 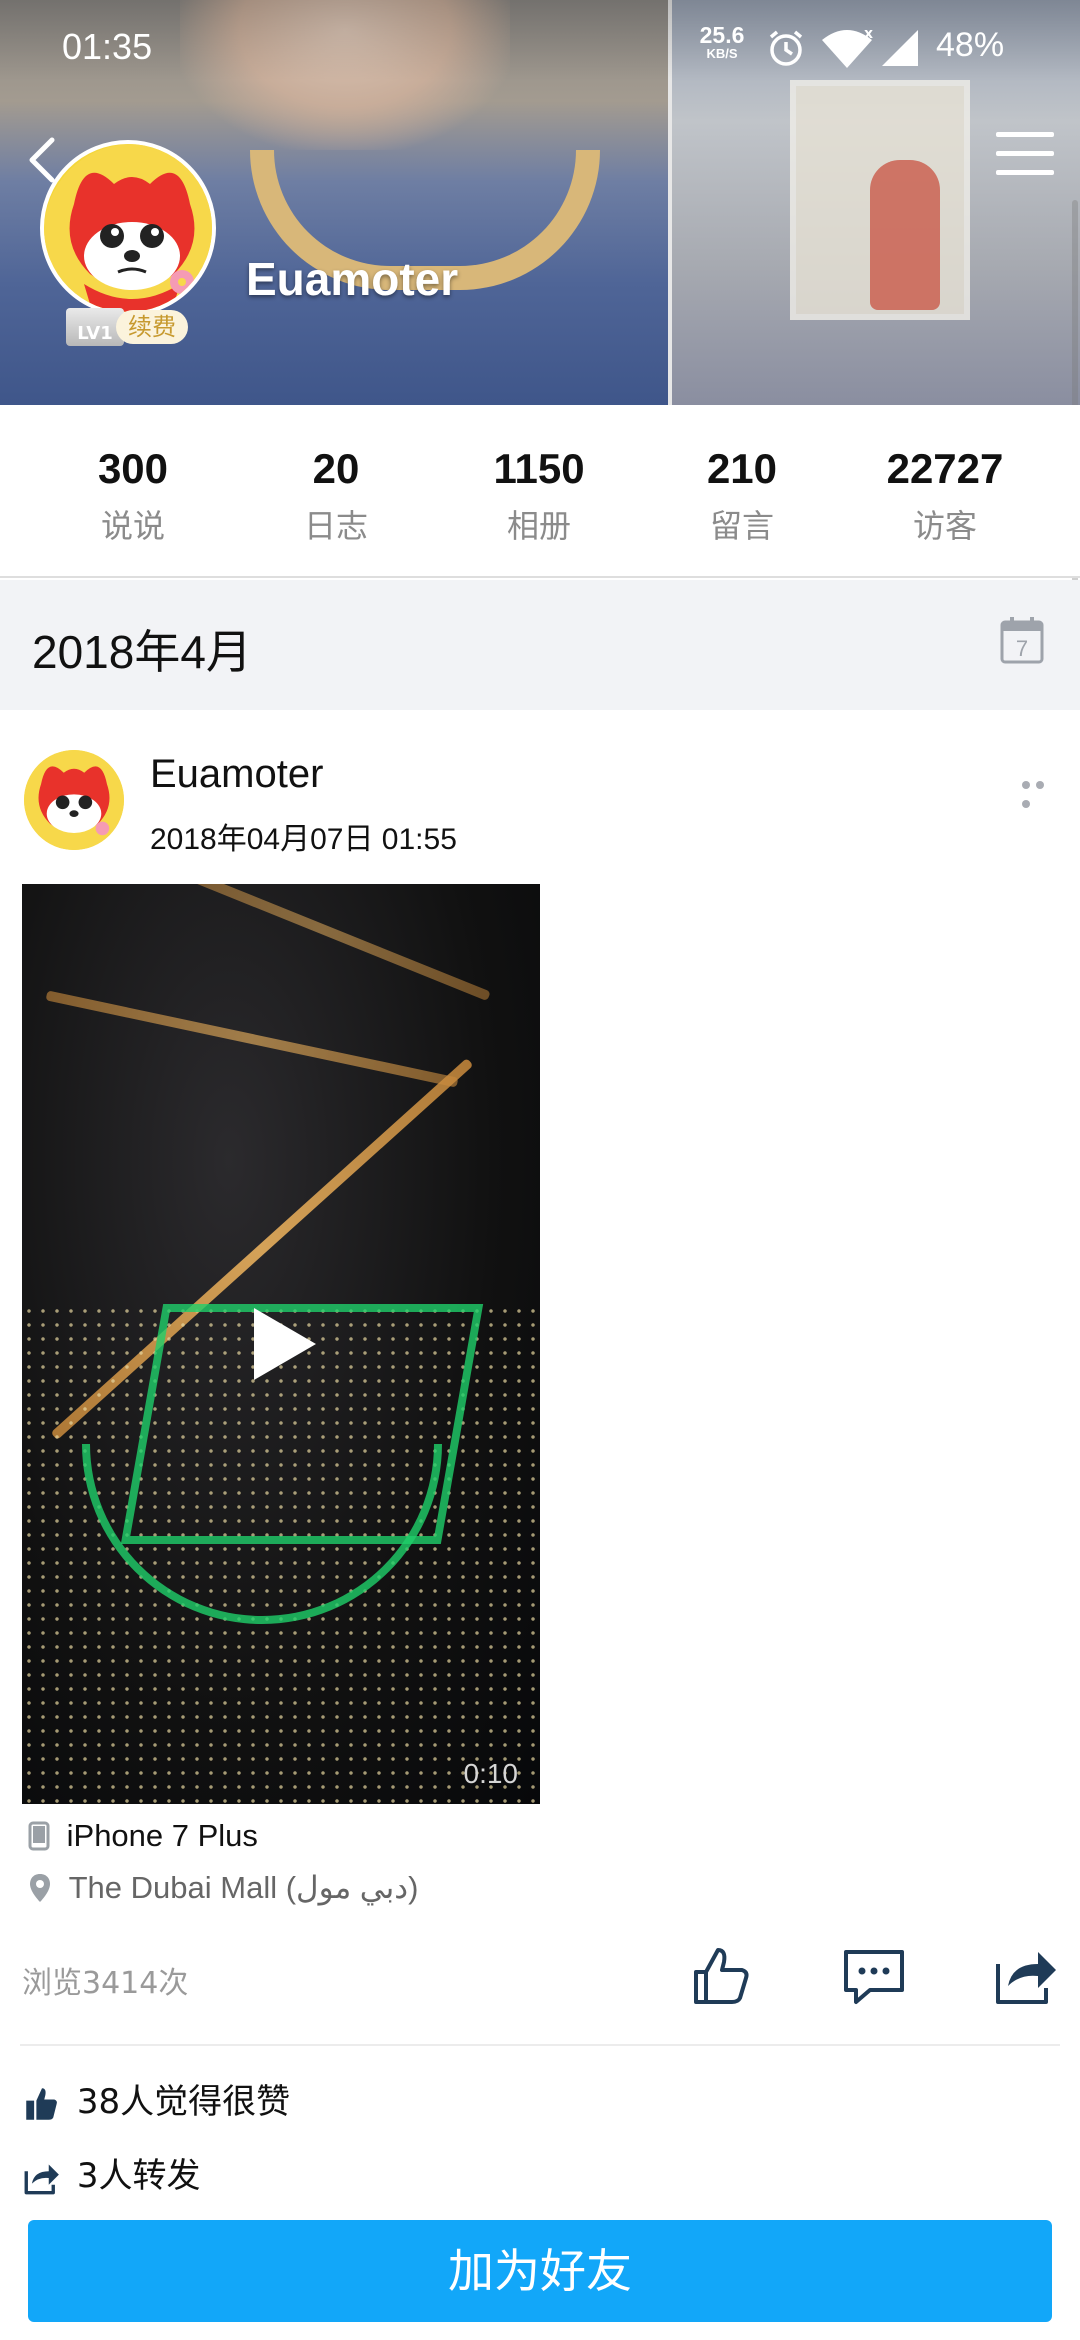 I want to click on stat-label: 访客, so click(x=944, y=526).